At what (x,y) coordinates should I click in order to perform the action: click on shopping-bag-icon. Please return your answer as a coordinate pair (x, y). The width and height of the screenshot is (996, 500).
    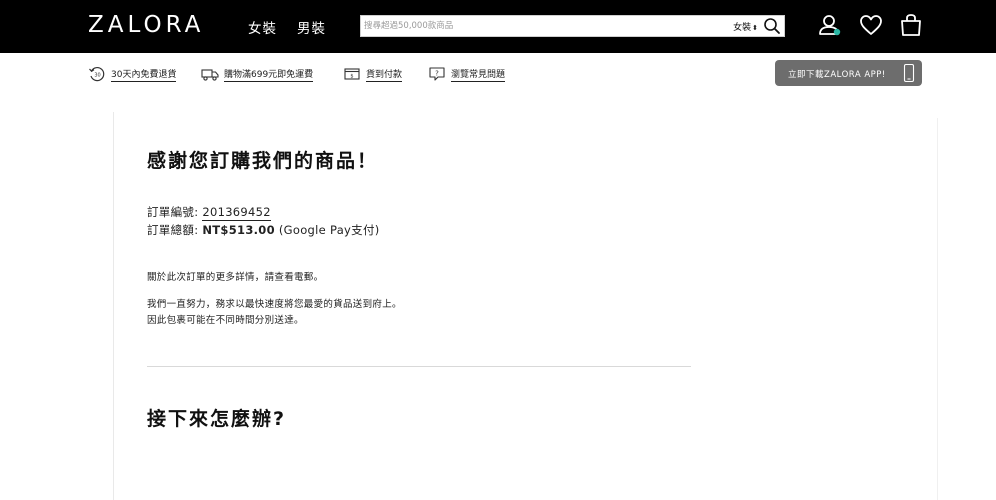
    Looking at the image, I should click on (911, 25).